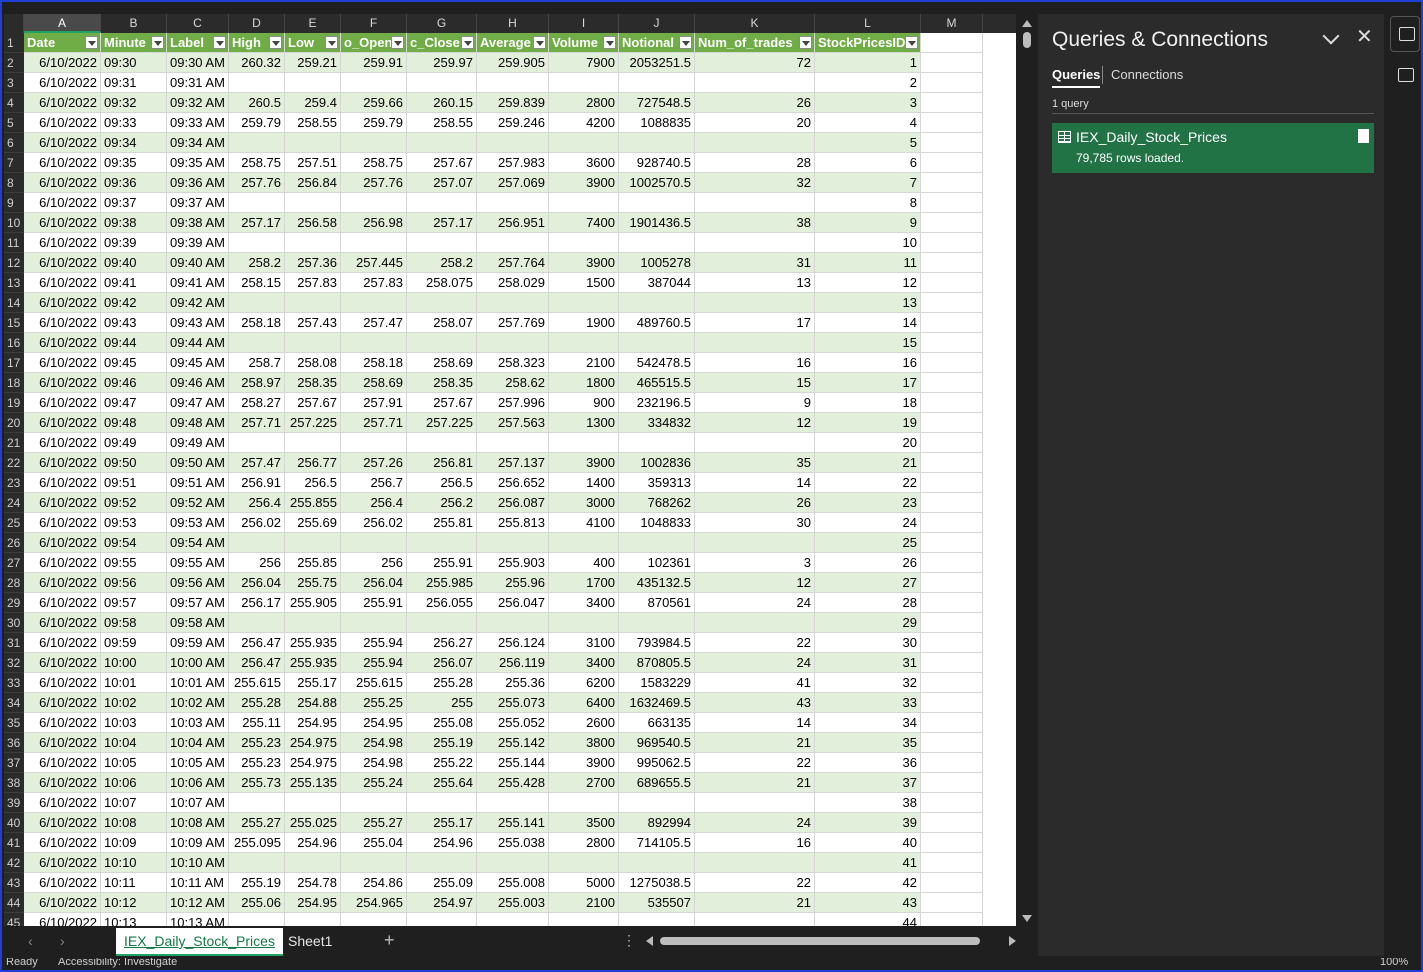  Describe the element at coordinates (513, 43) in the screenshot. I see `table-header-cell: Average` at that location.